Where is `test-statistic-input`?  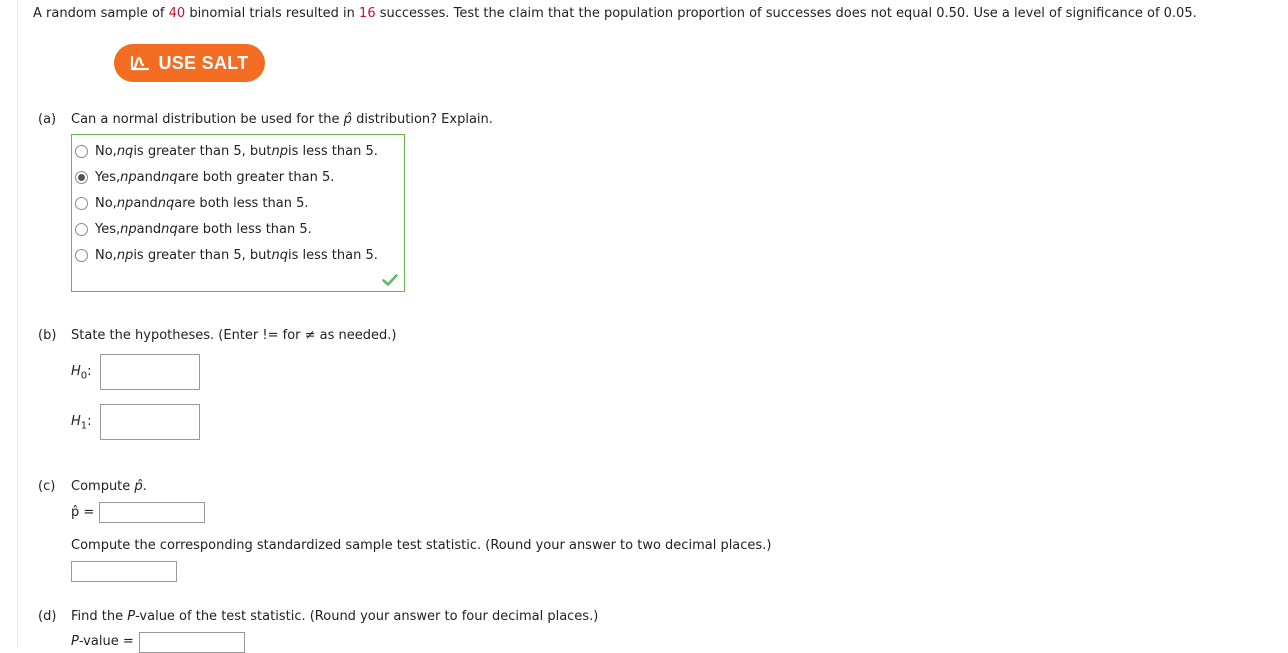 test-statistic-input is located at coordinates (124, 571).